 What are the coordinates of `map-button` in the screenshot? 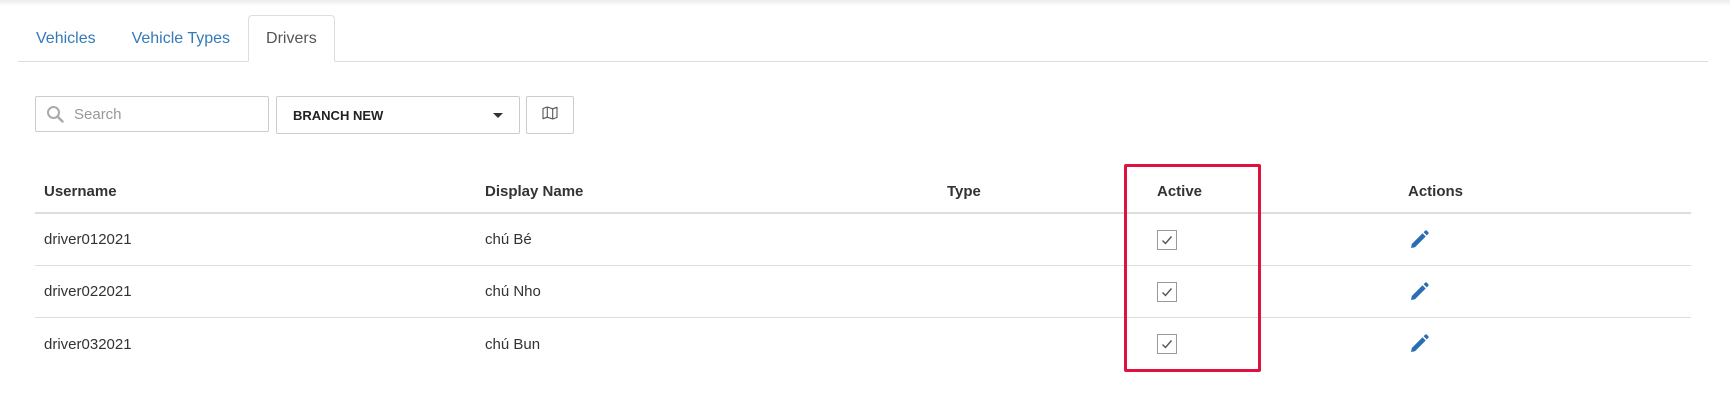 It's located at (550, 115).